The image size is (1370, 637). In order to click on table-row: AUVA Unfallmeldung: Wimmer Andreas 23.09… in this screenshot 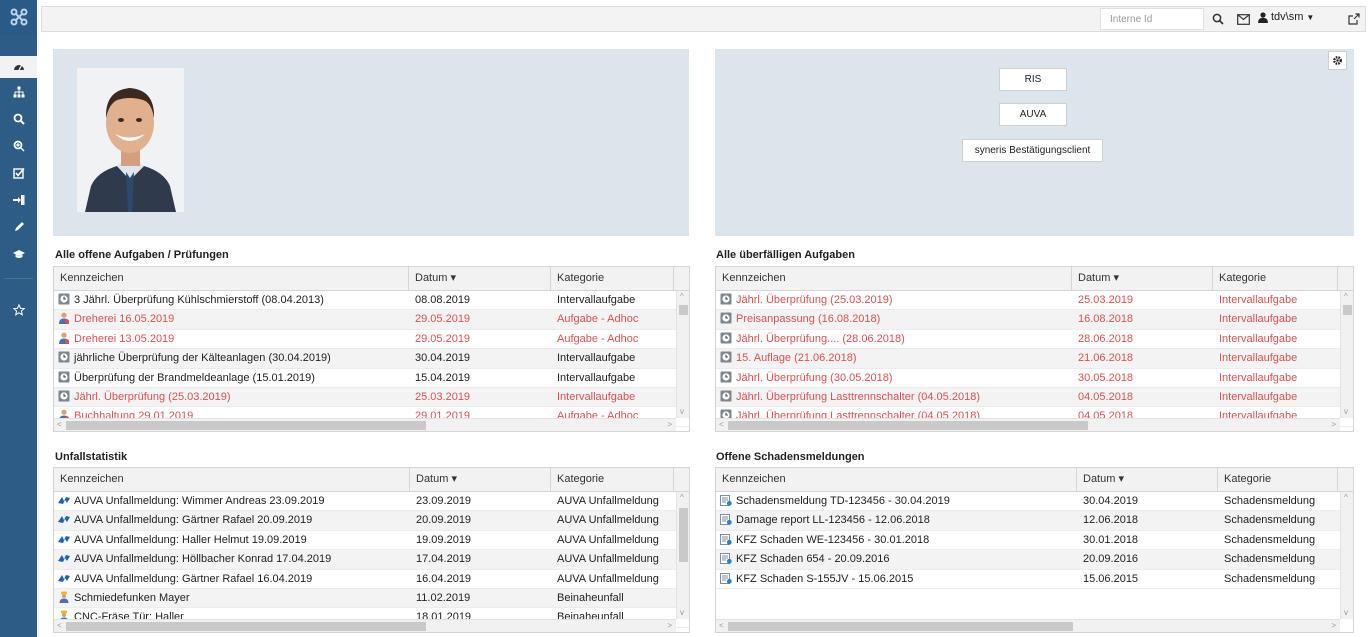, I will do `click(371, 502)`.